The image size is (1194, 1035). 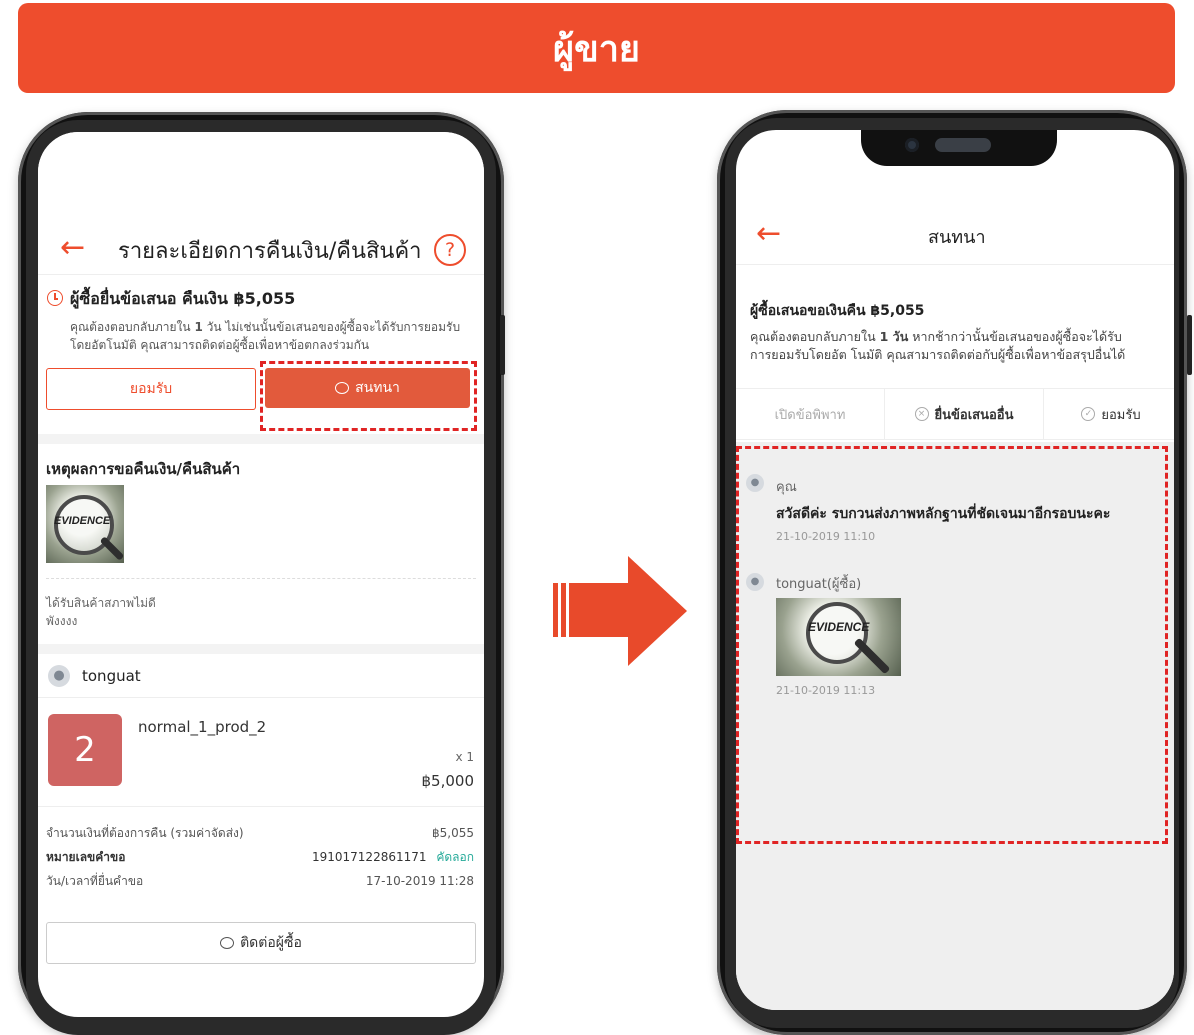 I want to click on request-time-label: วัน/เวลาที่ยื่นคำขอ, so click(x=95, y=881).